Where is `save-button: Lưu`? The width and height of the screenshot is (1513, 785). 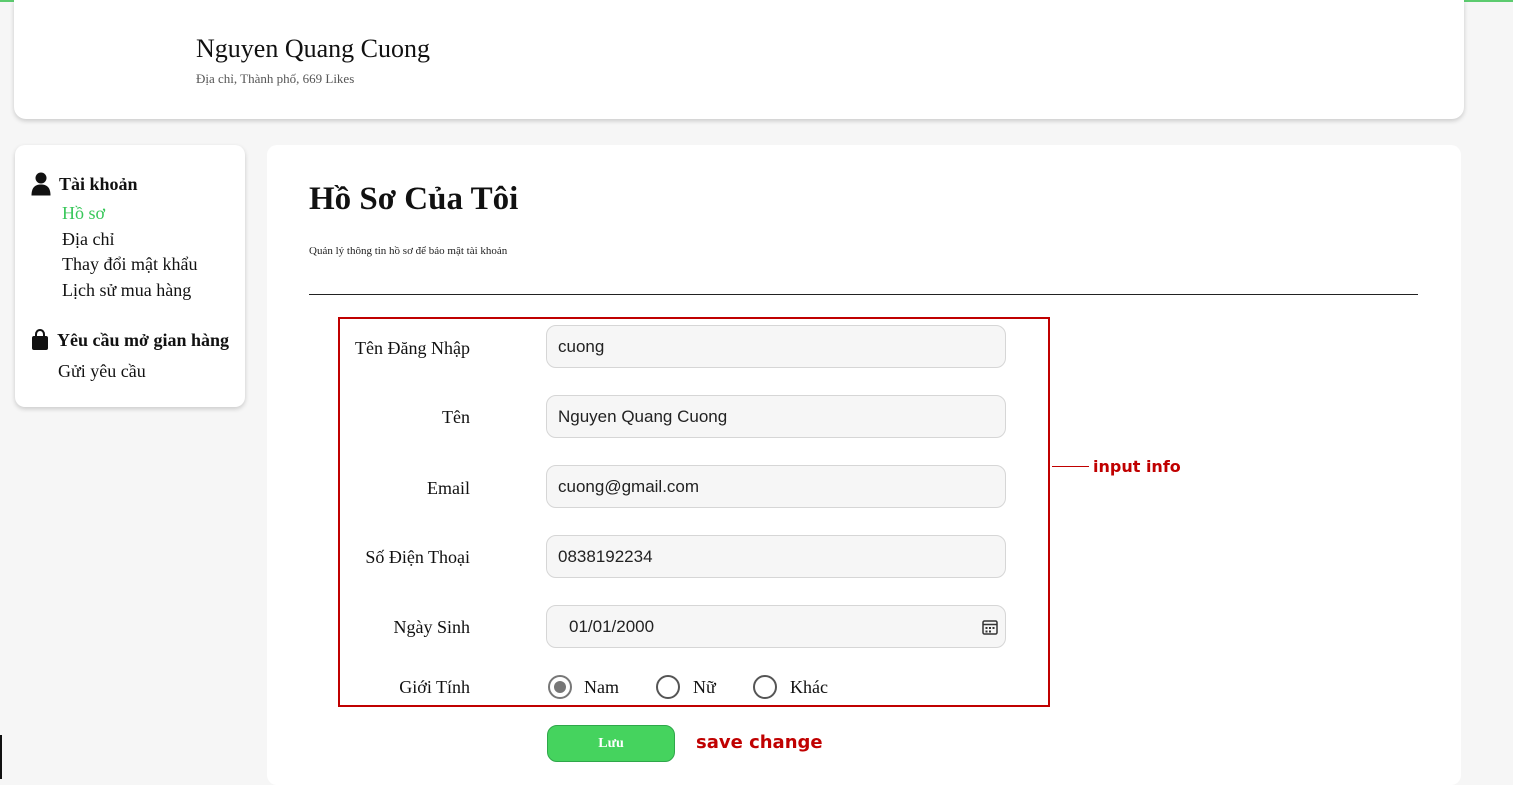
save-button: Lưu is located at coordinates (611, 743).